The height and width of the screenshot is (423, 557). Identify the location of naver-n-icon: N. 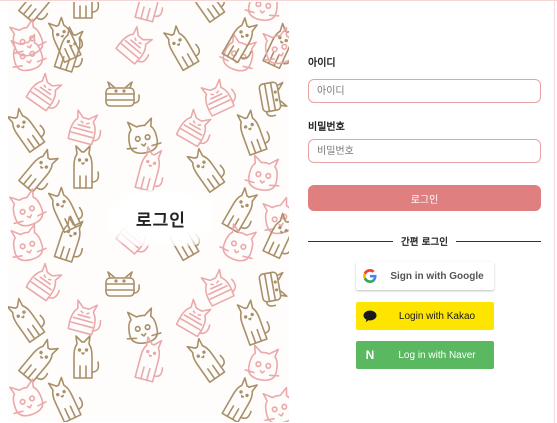
(370, 355).